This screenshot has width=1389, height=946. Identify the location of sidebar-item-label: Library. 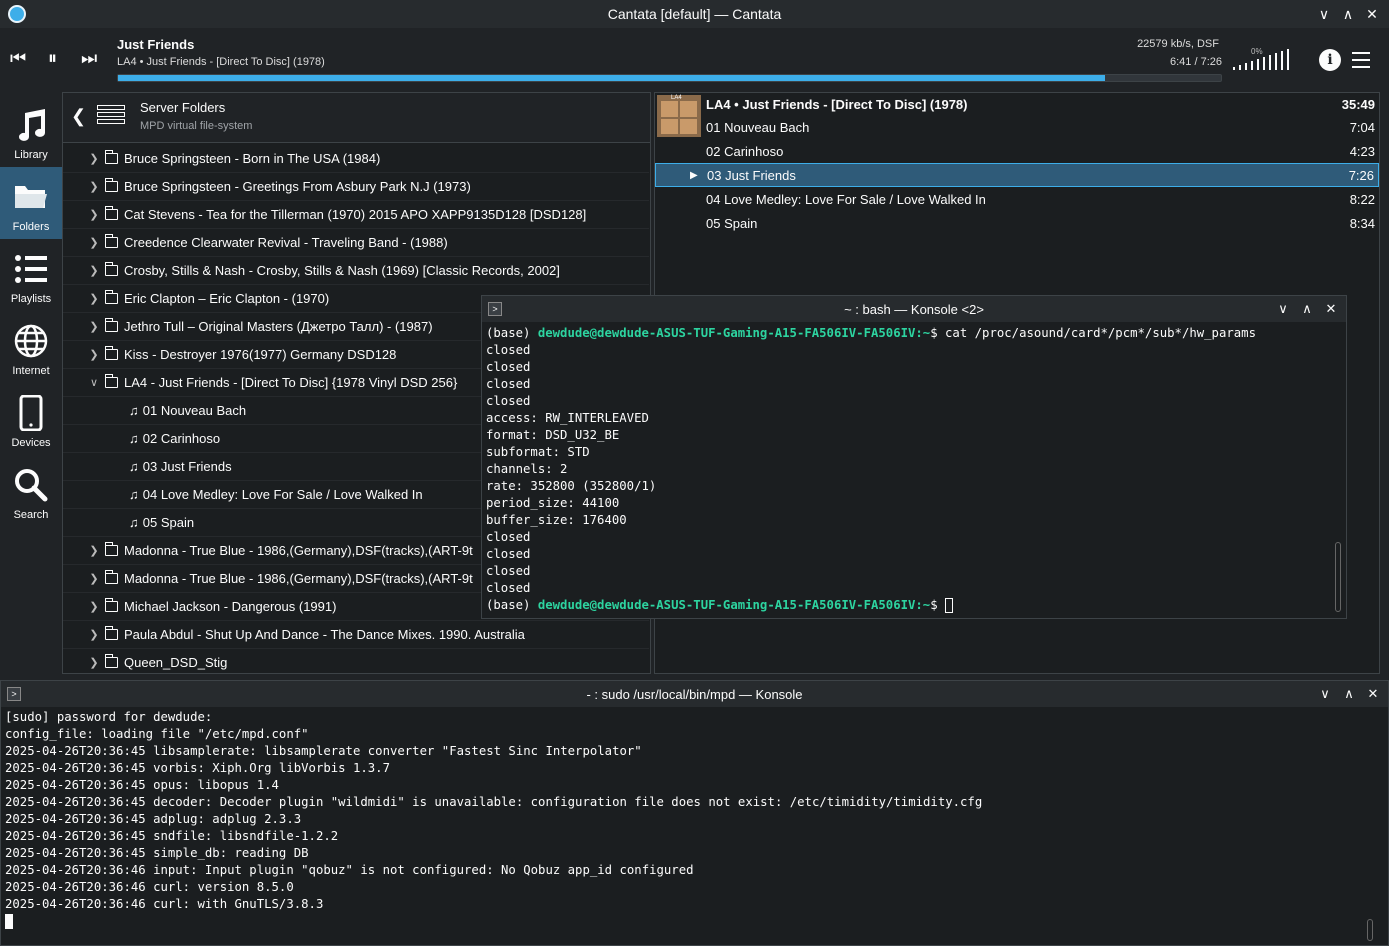
(31, 155).